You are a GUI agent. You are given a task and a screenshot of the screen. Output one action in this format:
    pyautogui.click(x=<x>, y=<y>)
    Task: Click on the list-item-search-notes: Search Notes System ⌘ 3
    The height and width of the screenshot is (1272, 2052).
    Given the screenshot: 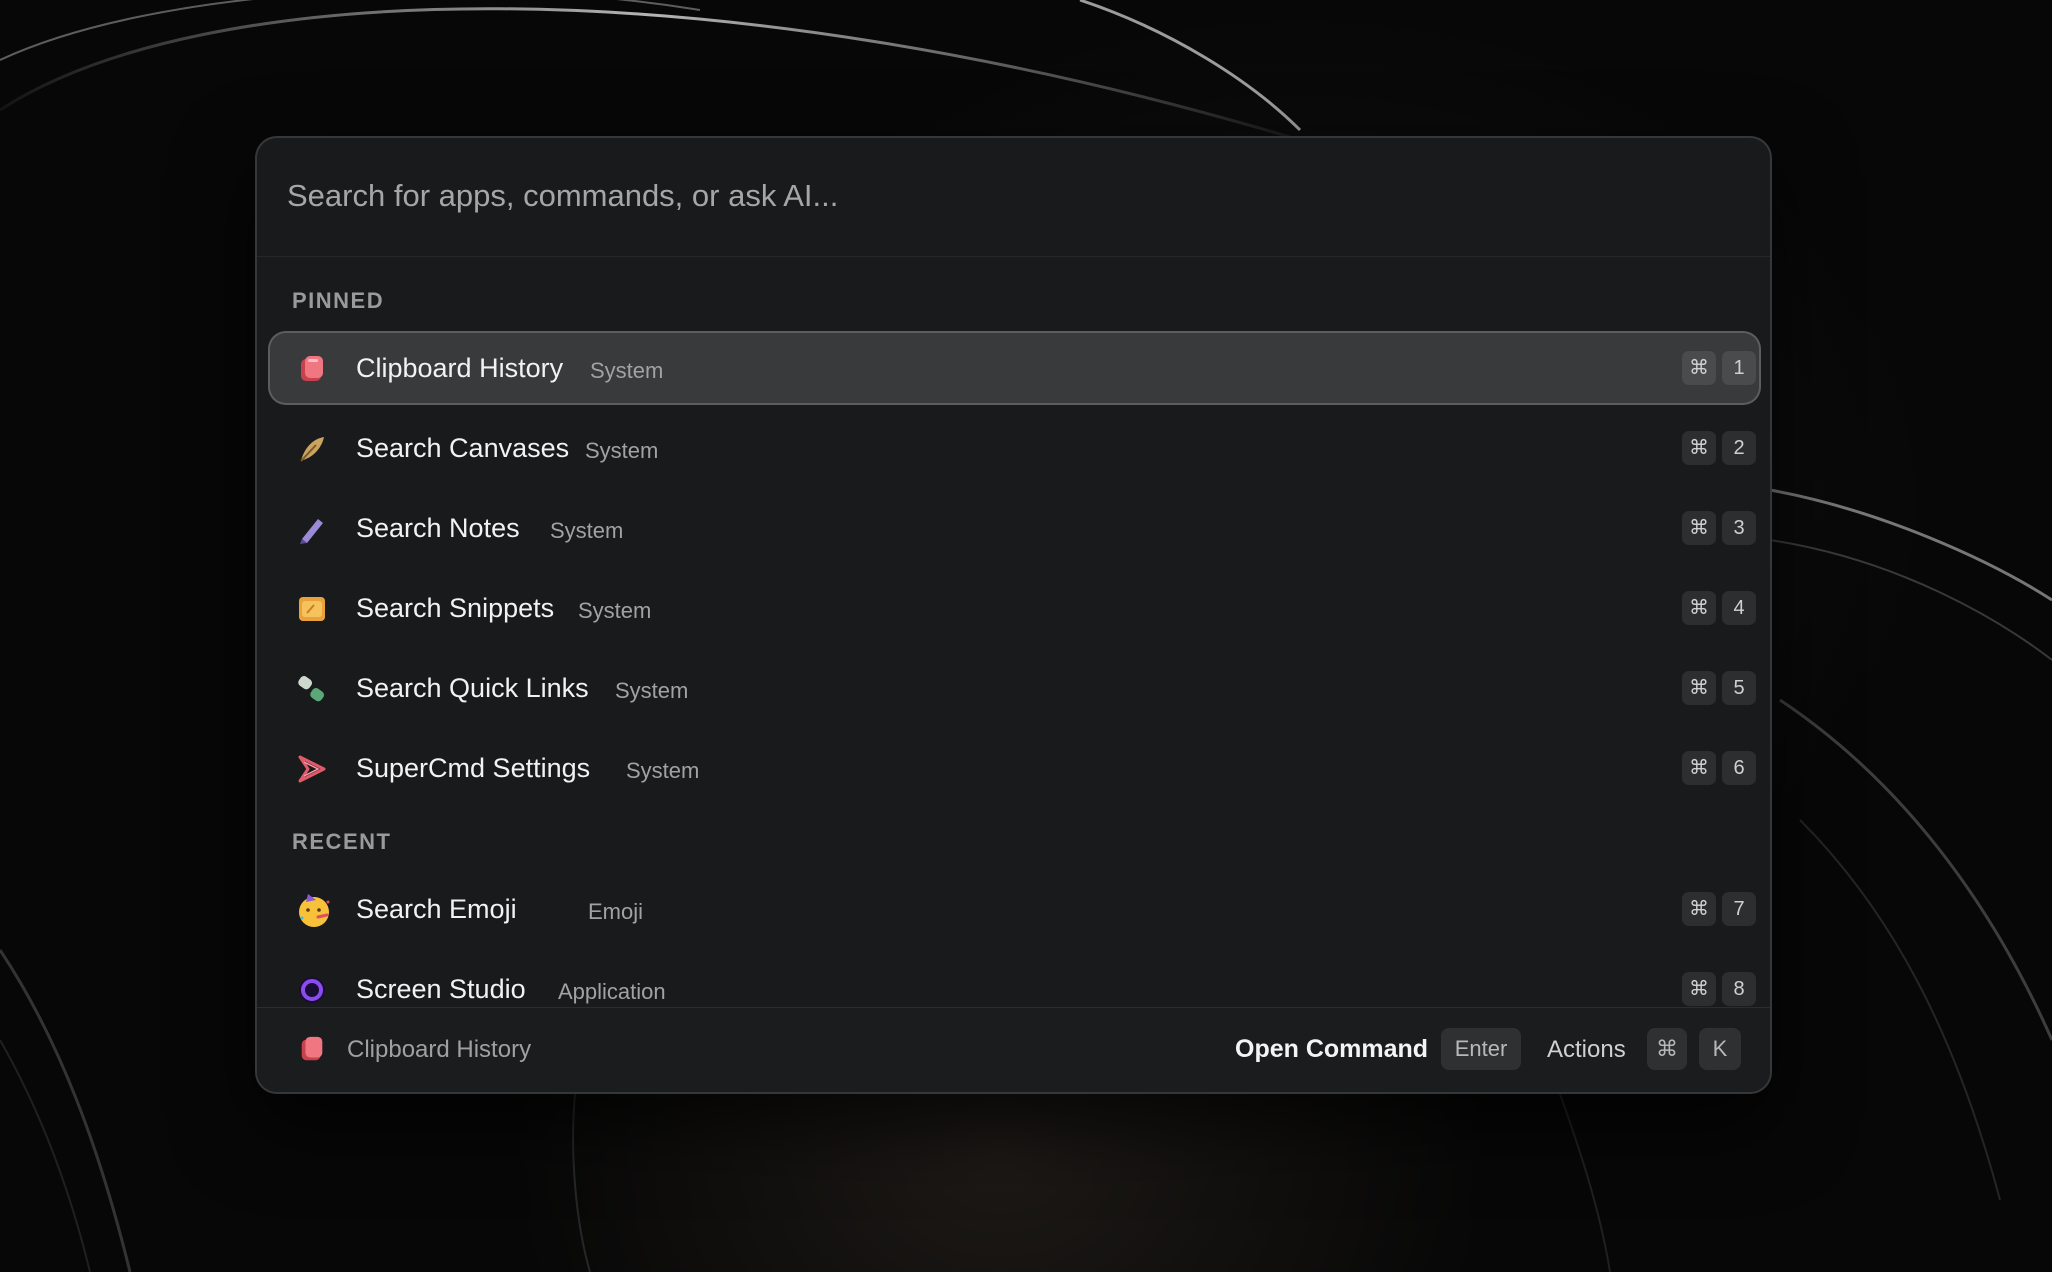 What is the action you would take?
    pyautogui.click(x=1014, y=528)
    